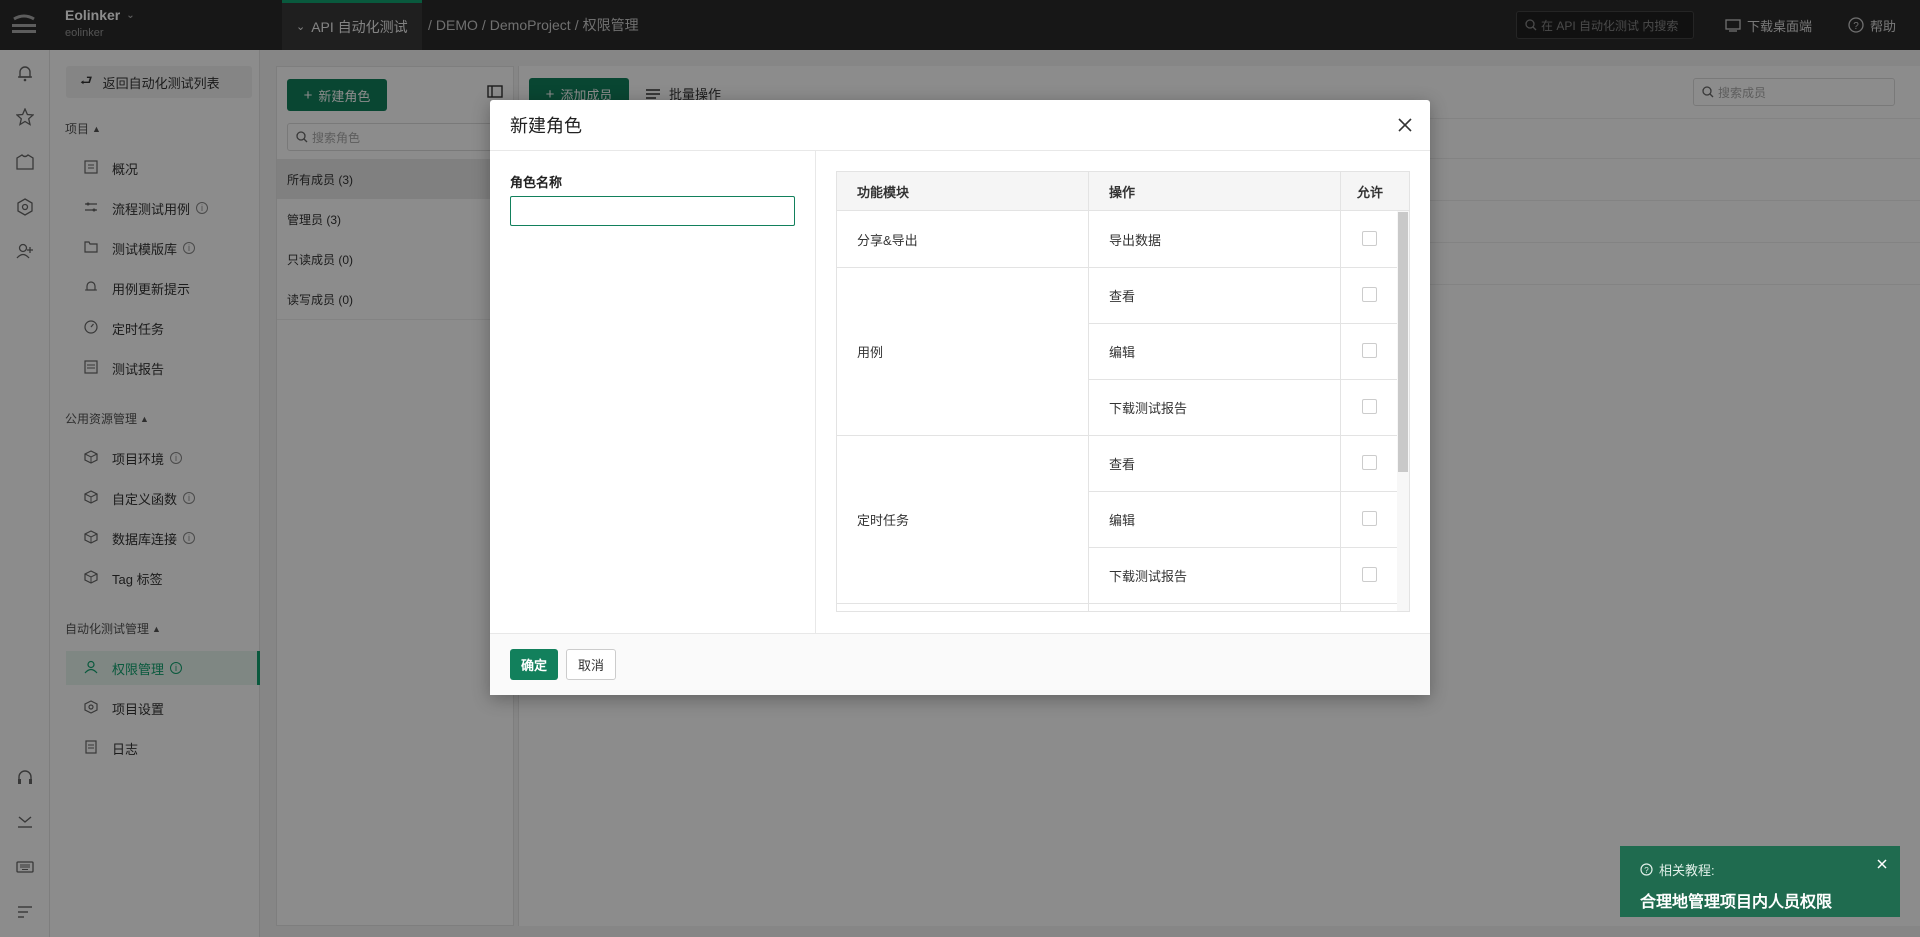 Image resolution: width=1920 pixels, height=937 pixels. What do you see at coordinates (883, 520) in the screenshot?
I see `module-cell: 定时任务` at bounding box center [883, 520].